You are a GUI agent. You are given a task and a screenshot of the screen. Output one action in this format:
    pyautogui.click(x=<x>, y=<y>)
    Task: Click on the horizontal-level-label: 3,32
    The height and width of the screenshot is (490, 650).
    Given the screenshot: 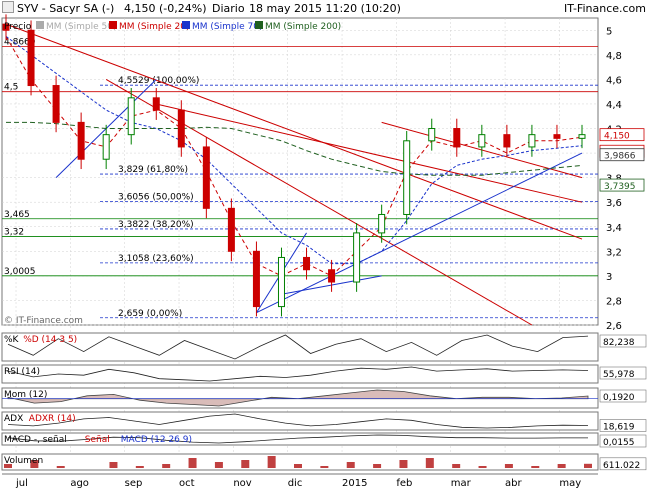 What is the action you would take?
    pyautogui.click(x=14, y=233)
    